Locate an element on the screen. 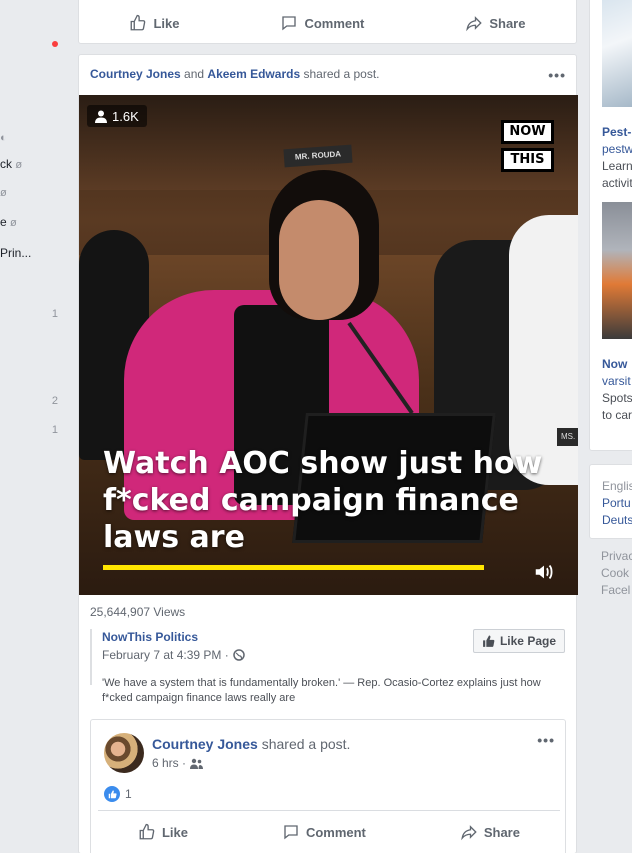 The height and width of the screenshot is (853, 632). logo-line: THIS is located at coordinates (527, 160).